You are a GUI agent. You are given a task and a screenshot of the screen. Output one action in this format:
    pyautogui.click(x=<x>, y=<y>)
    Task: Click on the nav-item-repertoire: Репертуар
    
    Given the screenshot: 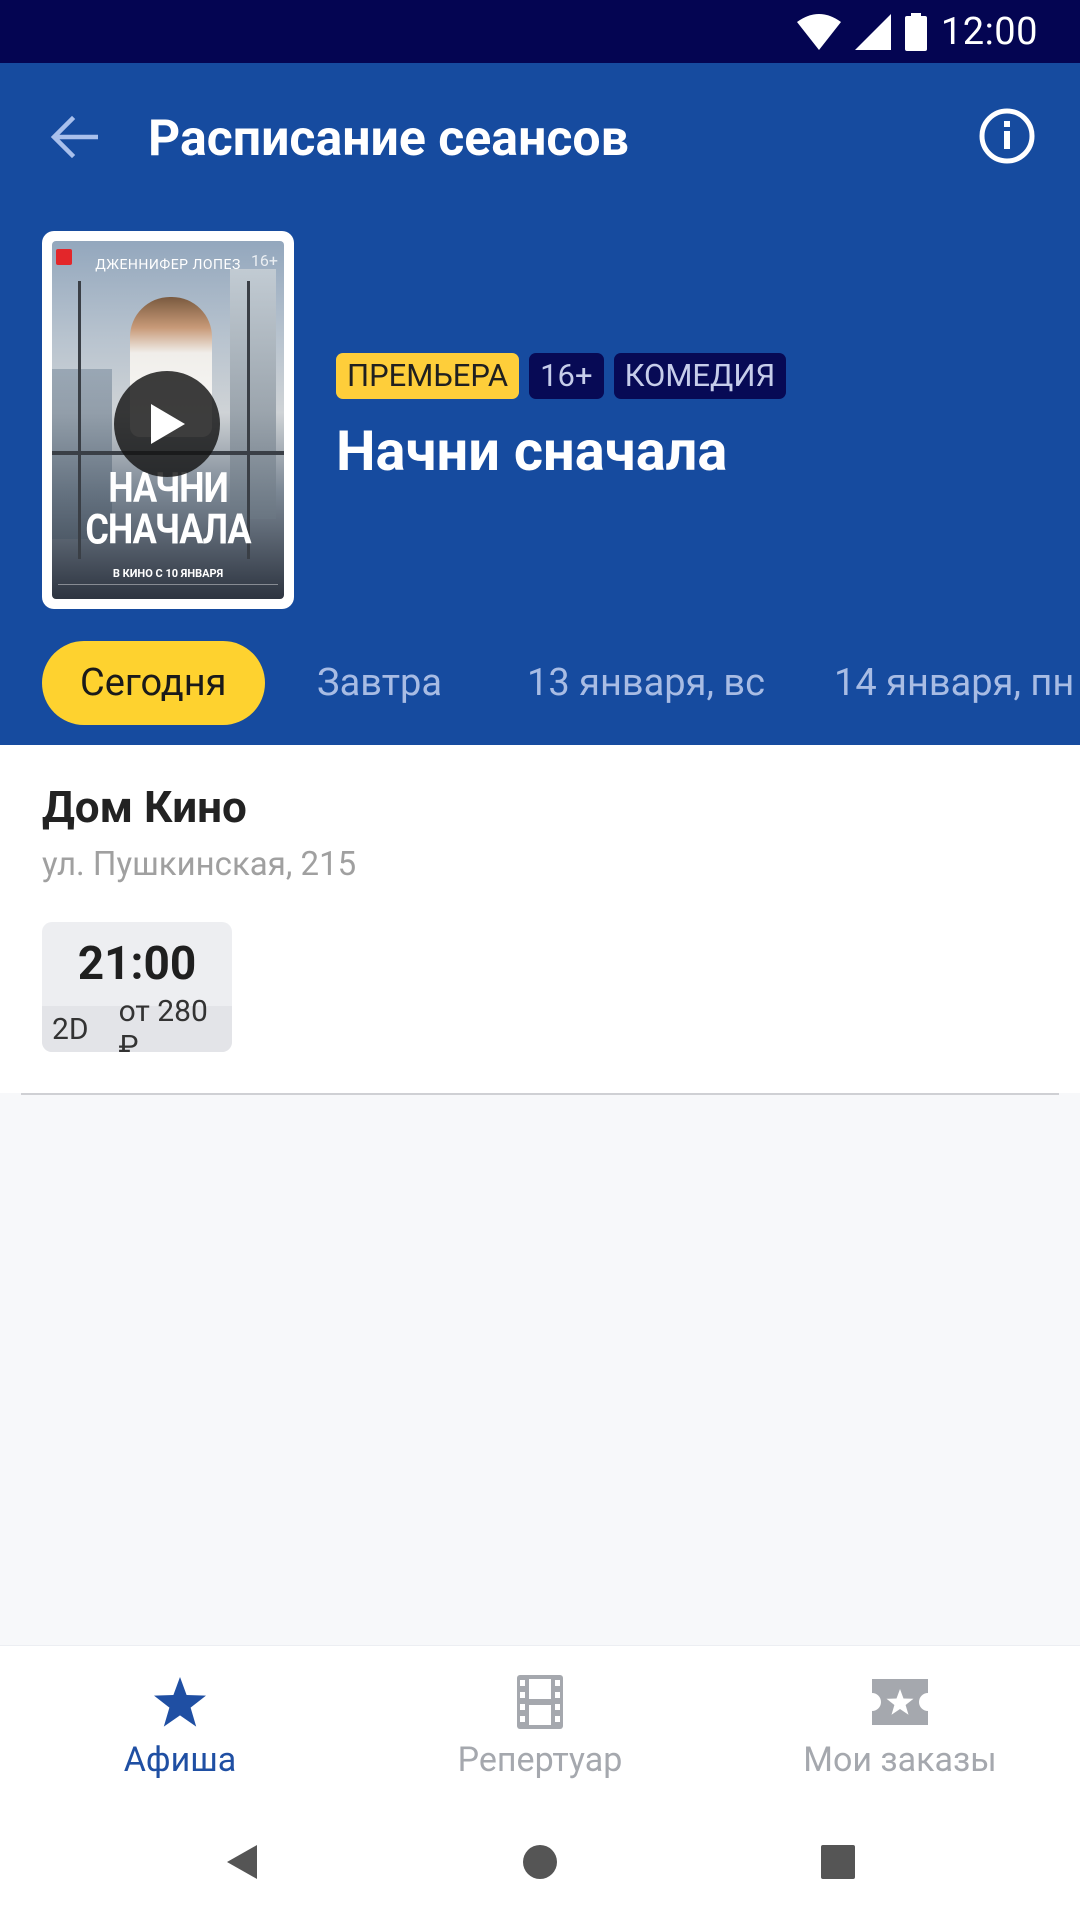 What is the action you would take?
    pyautogui.click(x=540, y=1726)
    